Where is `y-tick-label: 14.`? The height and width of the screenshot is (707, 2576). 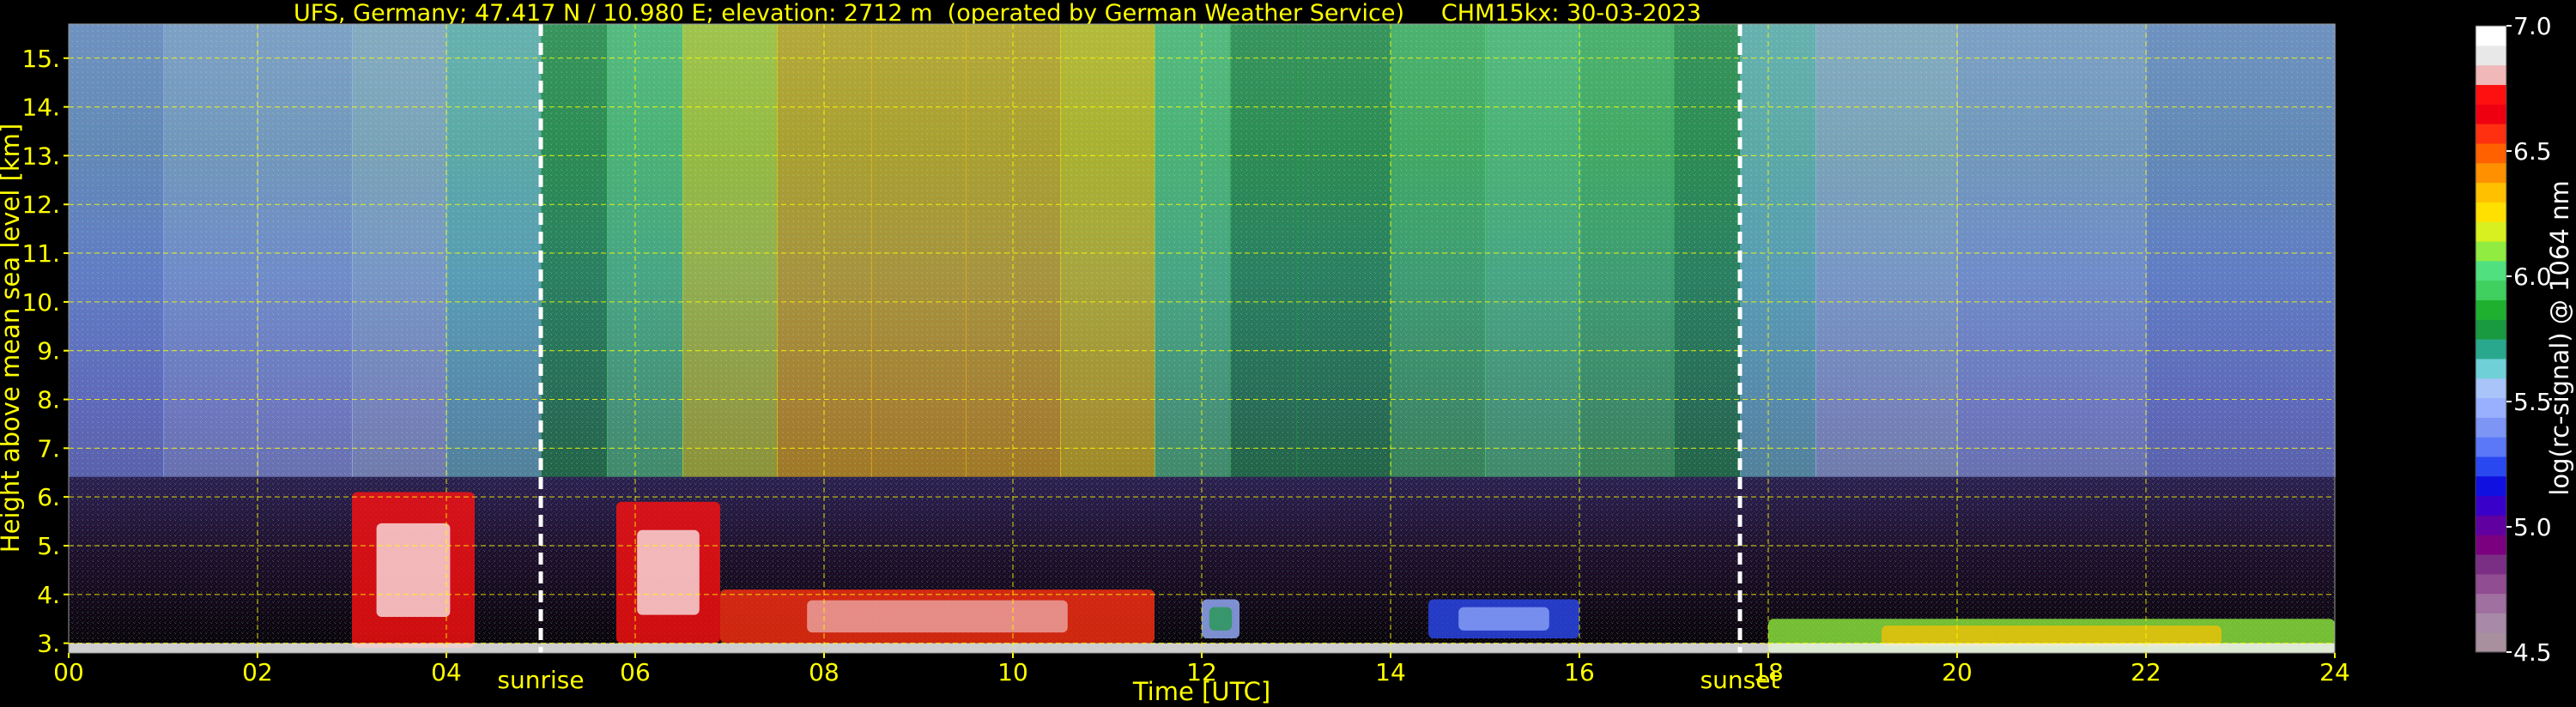 y-tick-label: 14. is located at coordinates (40, 108).